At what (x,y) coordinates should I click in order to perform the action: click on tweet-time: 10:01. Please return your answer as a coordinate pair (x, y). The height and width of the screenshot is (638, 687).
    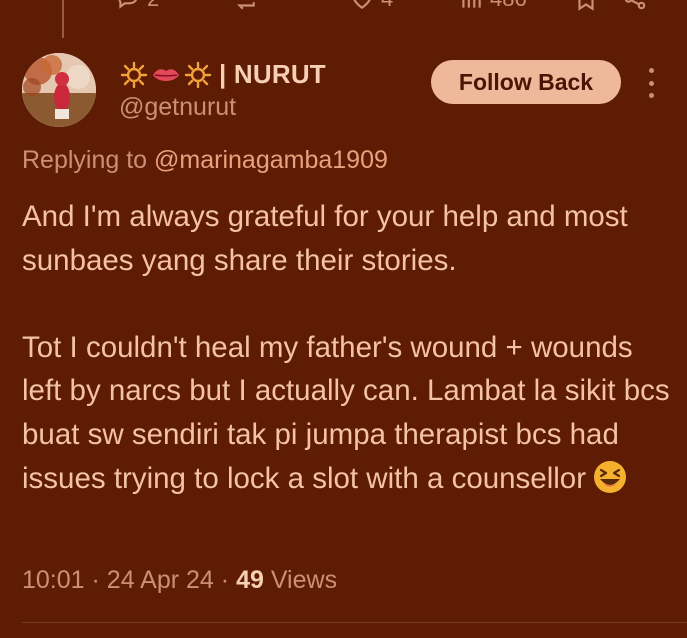
    Looking at the image, I should click on (53, 580).